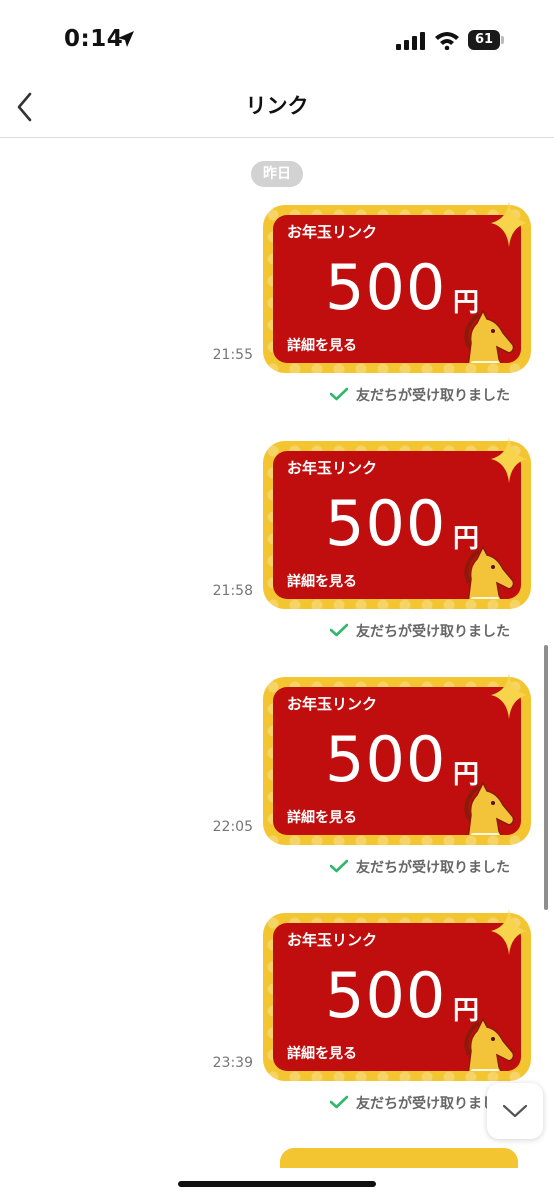 The width and height of the screenshot is (554, 1200). What do you see at coordinates (410, 41) in the screenshot?
I see `signal-icon` at bounding box center [410, 41].